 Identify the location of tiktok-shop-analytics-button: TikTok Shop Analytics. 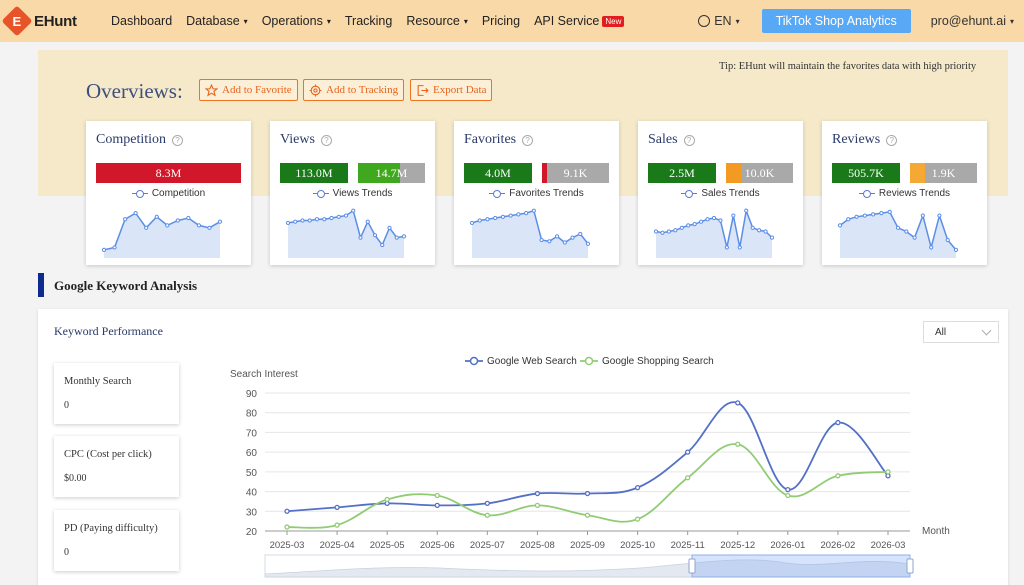
(836, 21).